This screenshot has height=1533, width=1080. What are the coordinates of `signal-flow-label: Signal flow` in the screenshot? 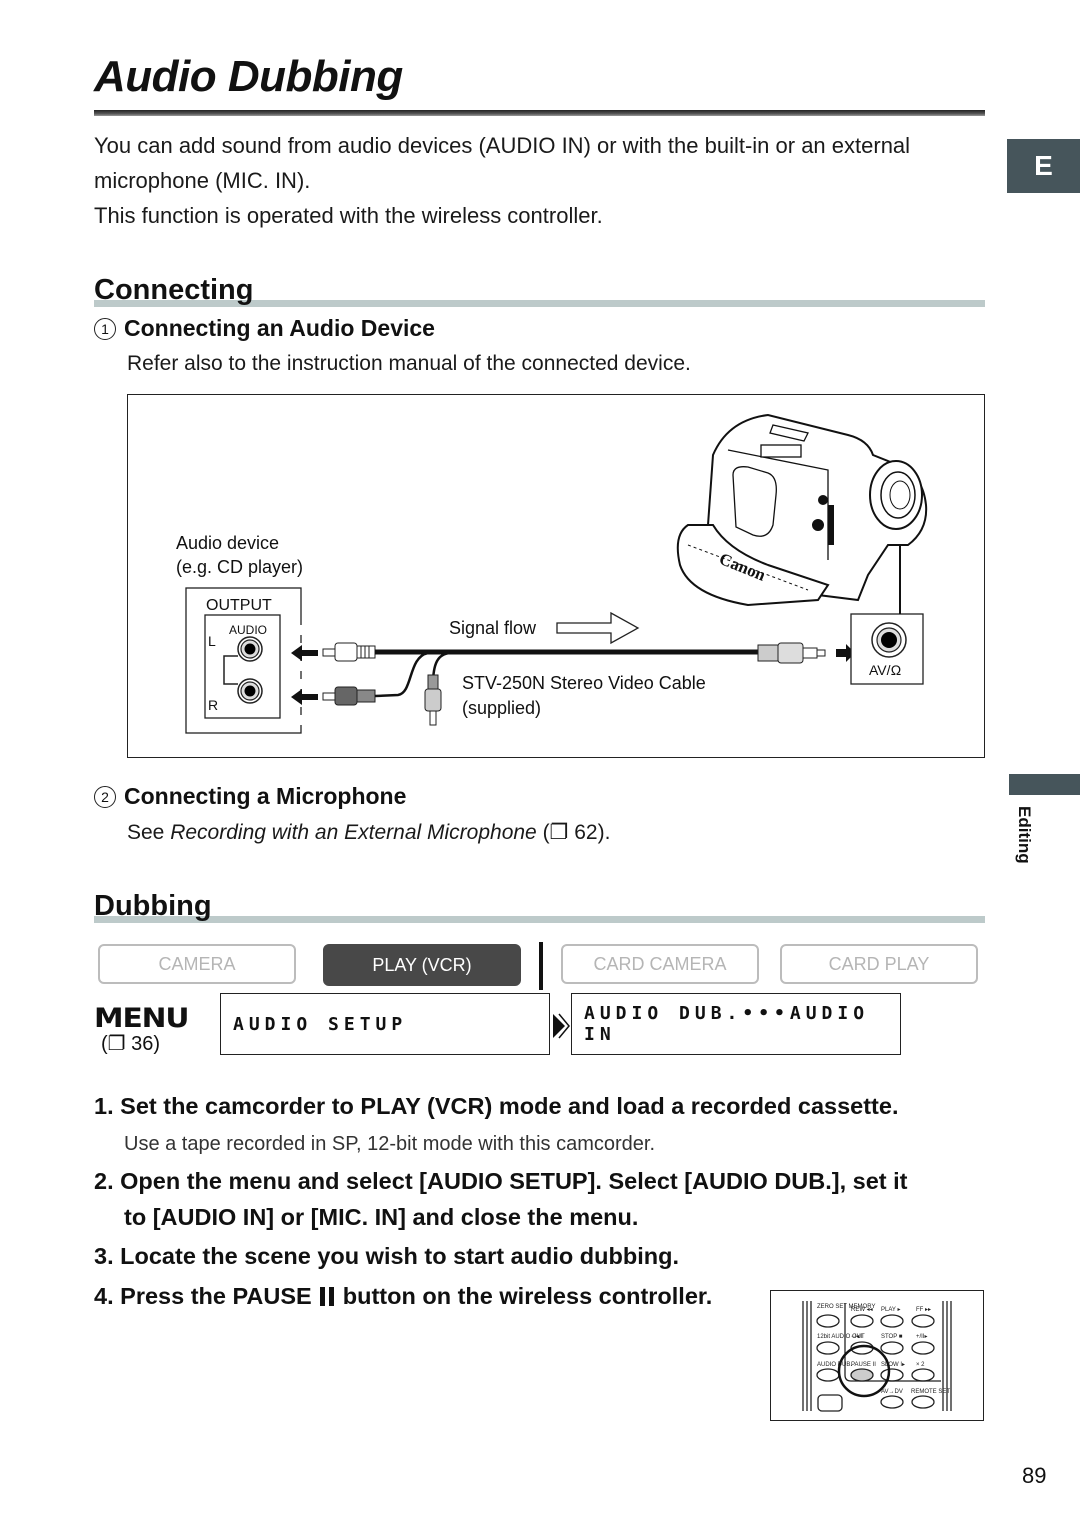 It's located at (493, 628).